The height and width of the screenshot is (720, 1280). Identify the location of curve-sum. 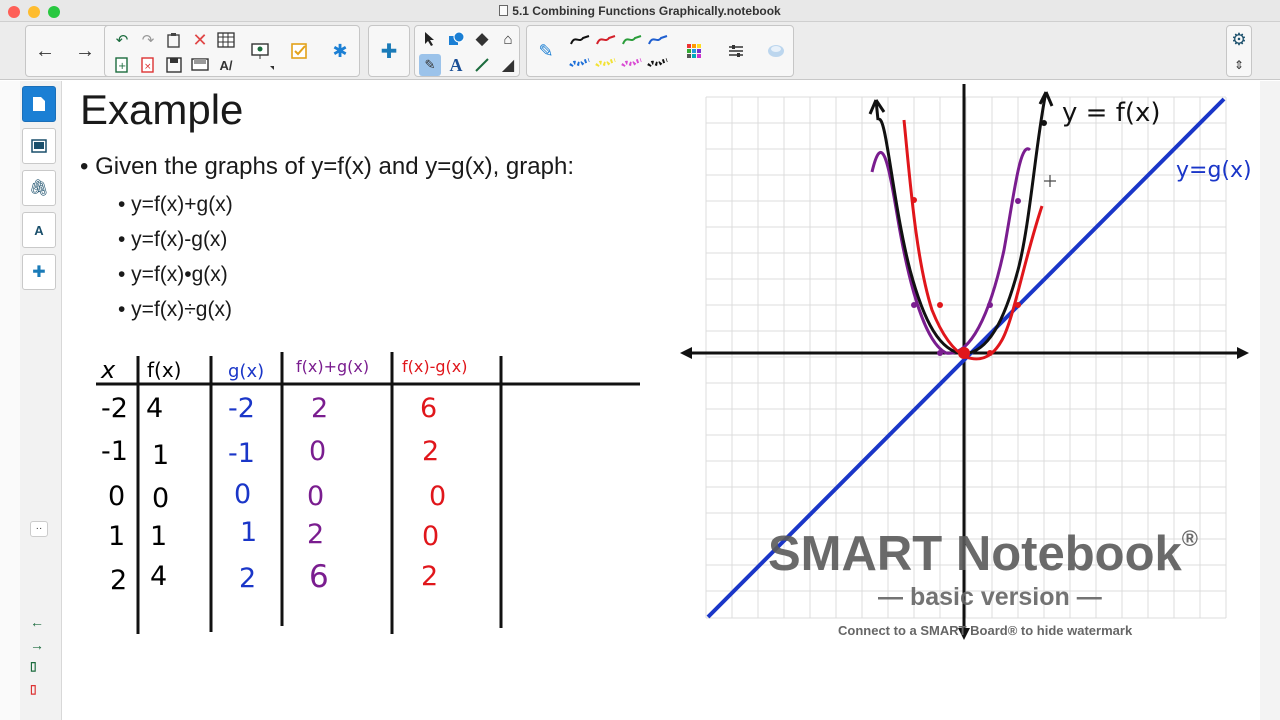
(951, 251).